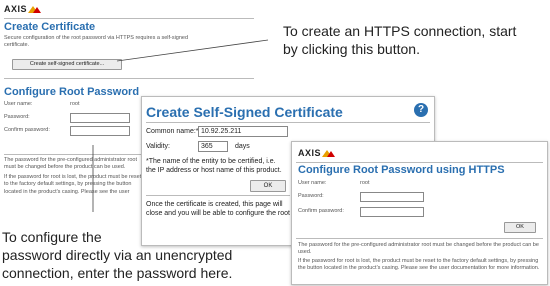 This screenshot has height=286, width=550. I want to click on help-icon: ?, so click(421, 110).